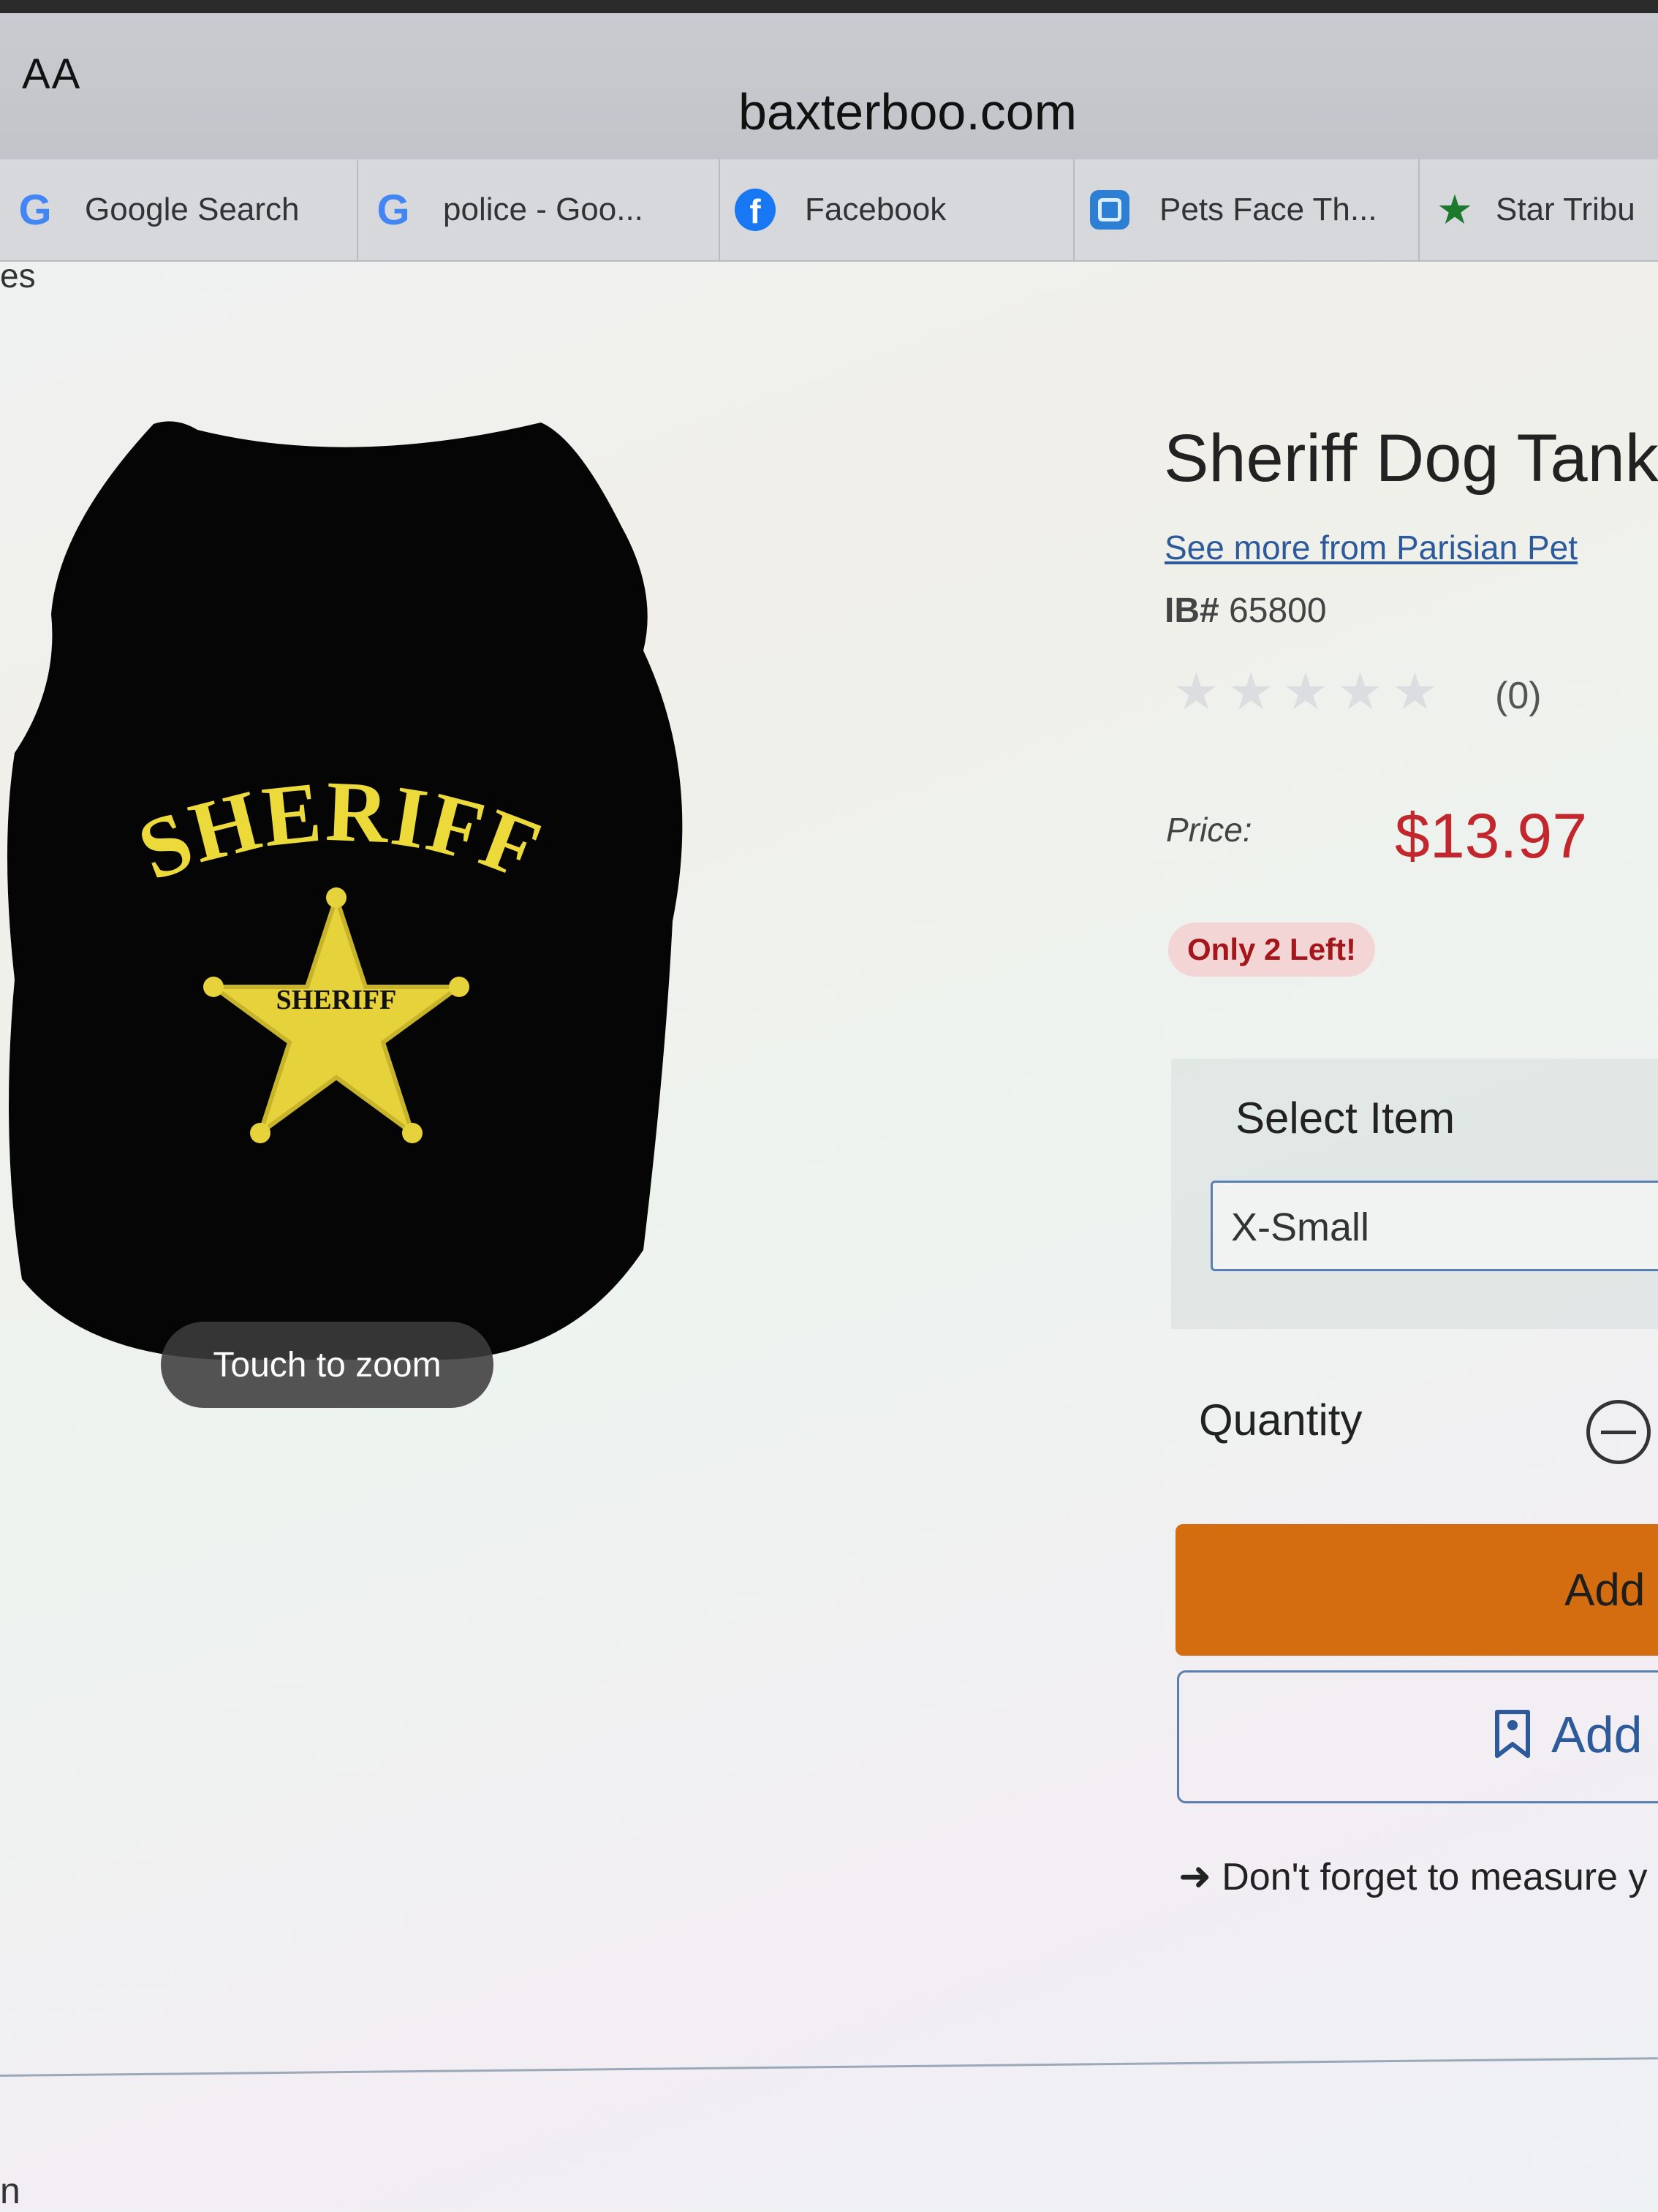  What do you see at coordinates (1281, 1419) in the screenshot?
I see `quantity-label: Quantity` at bounding box center [1281, 1419].